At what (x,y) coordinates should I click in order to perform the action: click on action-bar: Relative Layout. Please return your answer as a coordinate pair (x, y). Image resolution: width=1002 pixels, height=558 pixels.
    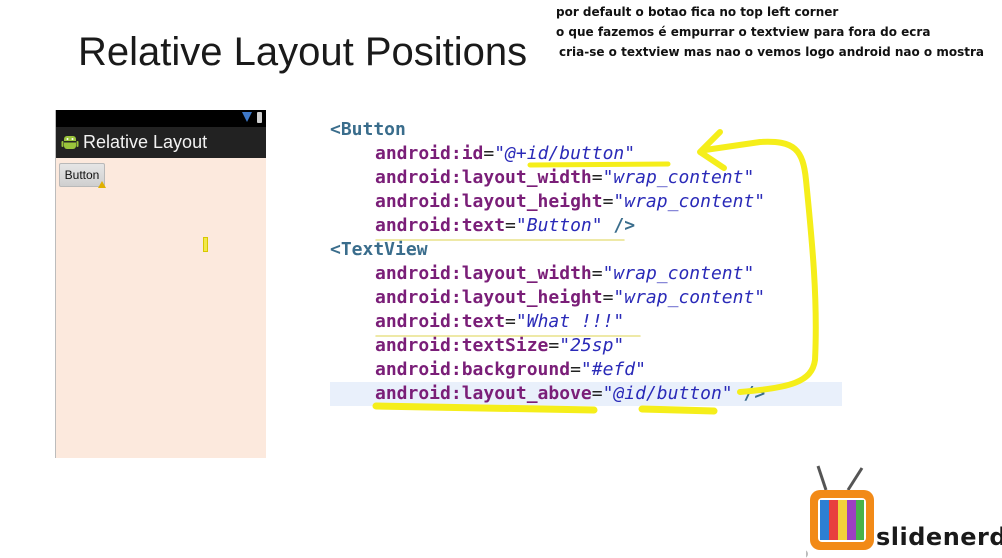
    Looking at the image, I should click on (161, 142).